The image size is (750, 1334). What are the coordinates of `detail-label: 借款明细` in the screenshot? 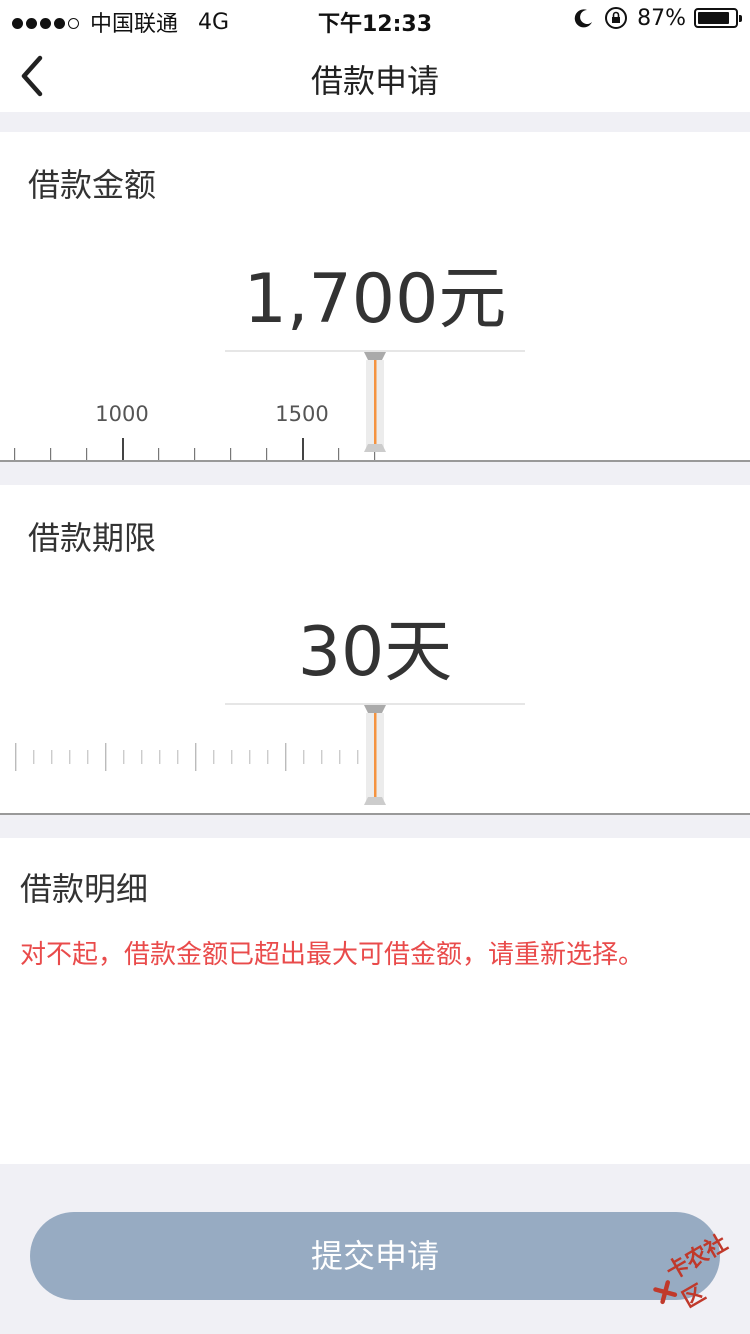 It's located at (84, 889).